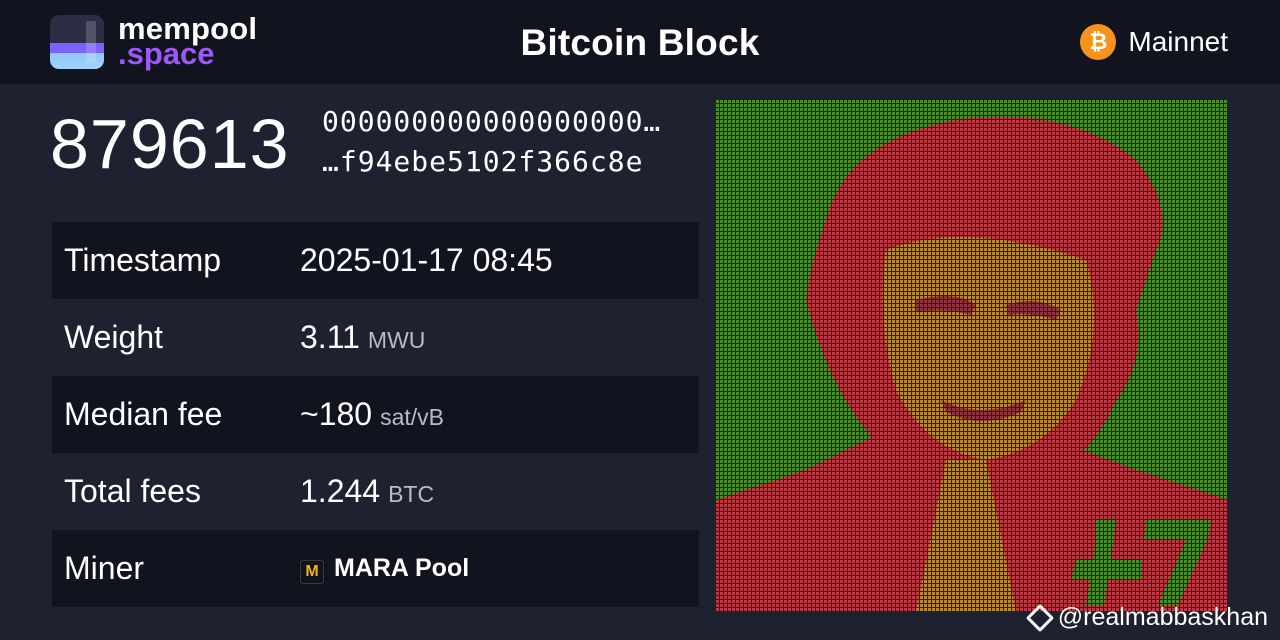 The image size is (1280, 640). What do you see at coordinates (1178, 41) in the screenshot?
I see `network-label: Mainnet` at bounding box center [1178, 41].